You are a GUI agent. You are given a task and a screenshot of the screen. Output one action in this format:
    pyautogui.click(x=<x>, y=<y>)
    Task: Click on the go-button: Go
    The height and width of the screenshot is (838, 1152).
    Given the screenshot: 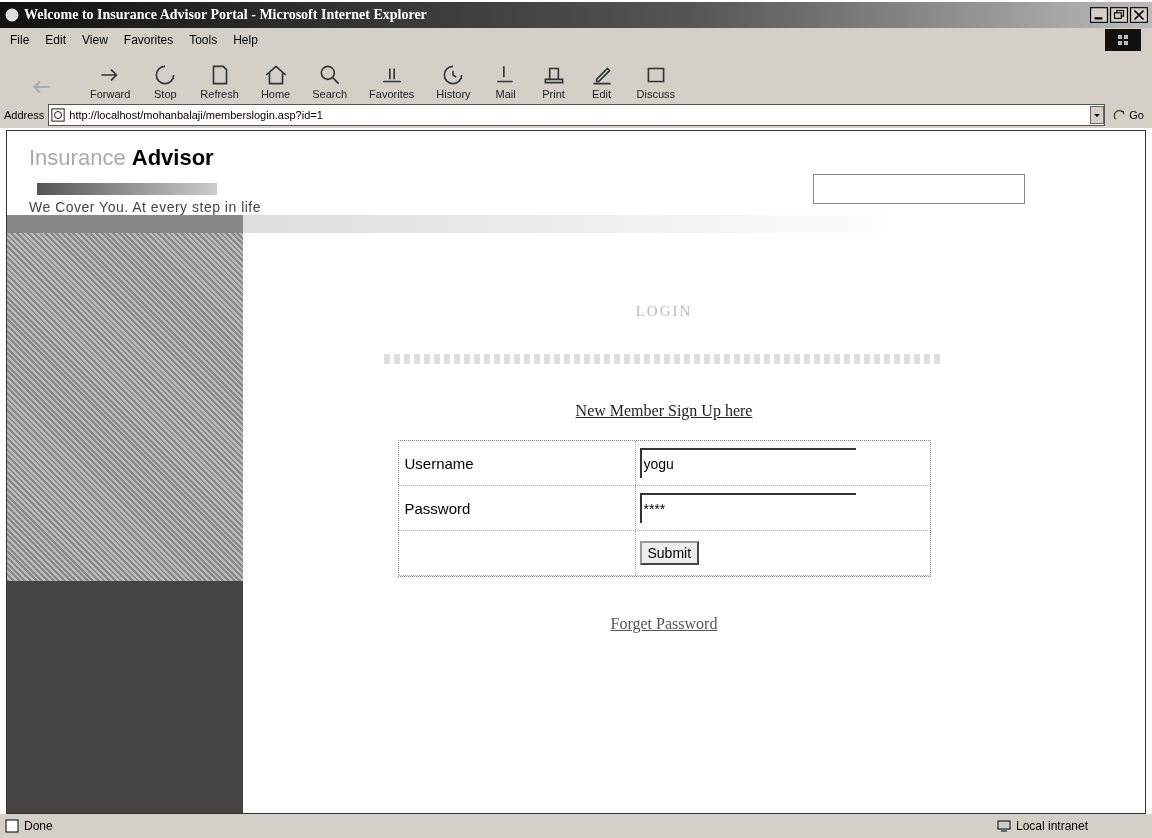 What is the action you would take?
    pyautogui.click(x=1128, y=115)
    